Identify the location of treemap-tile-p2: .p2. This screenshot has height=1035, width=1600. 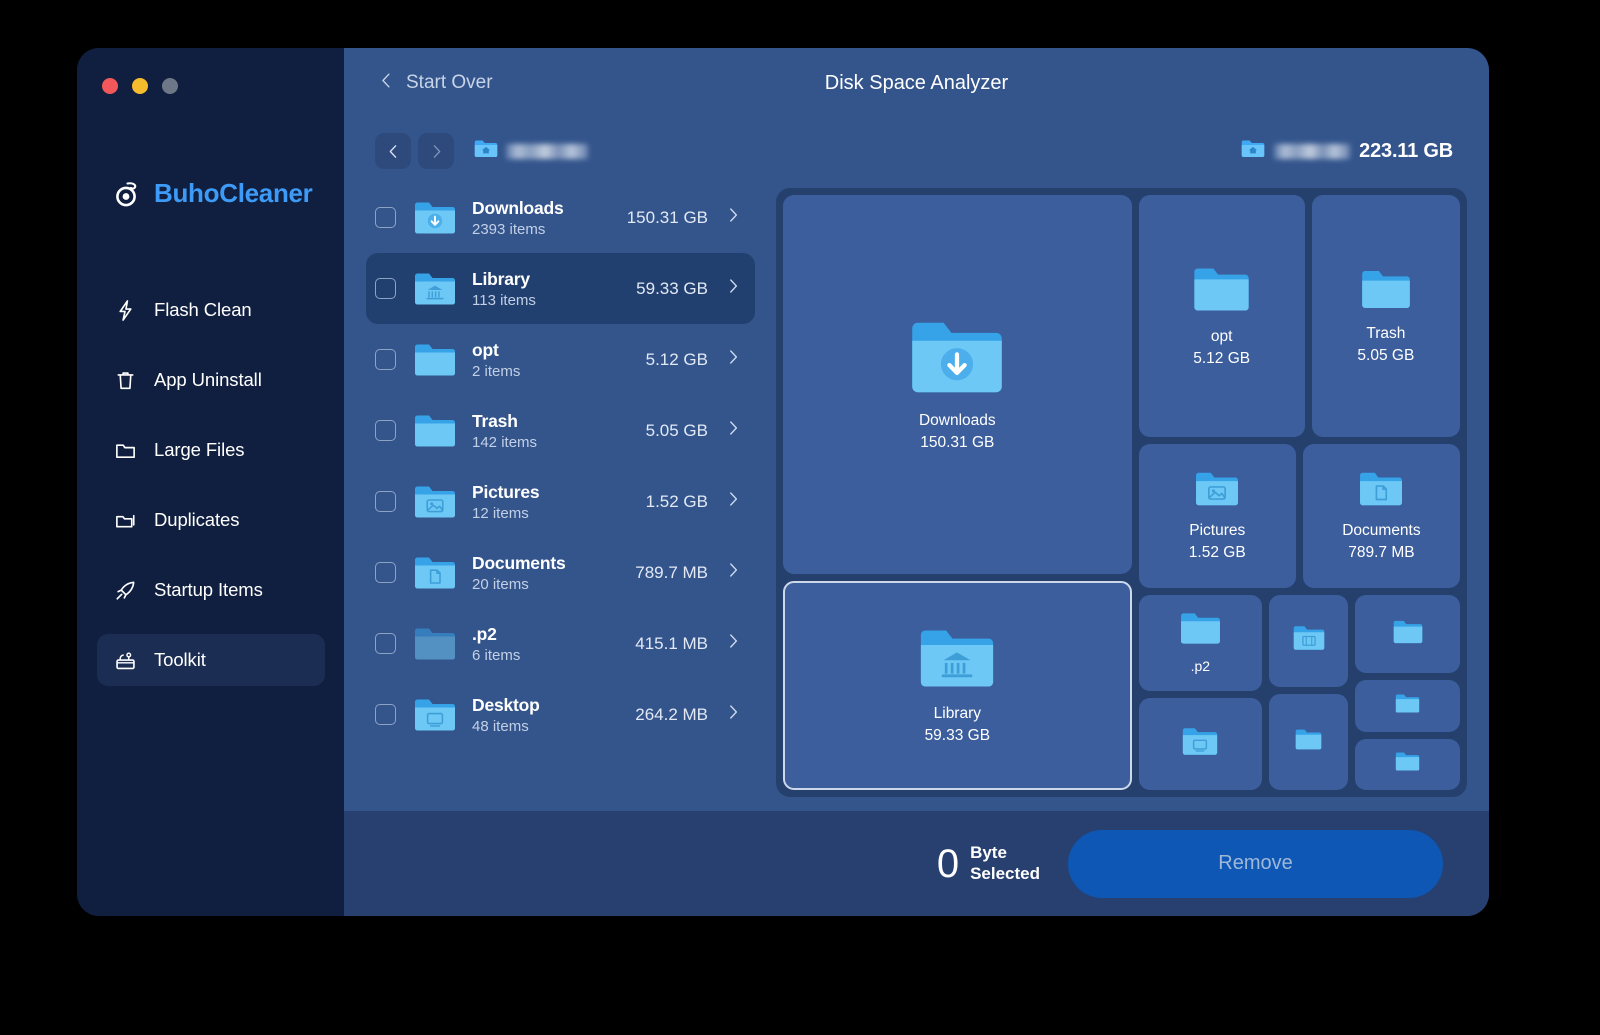
(1200, 643).